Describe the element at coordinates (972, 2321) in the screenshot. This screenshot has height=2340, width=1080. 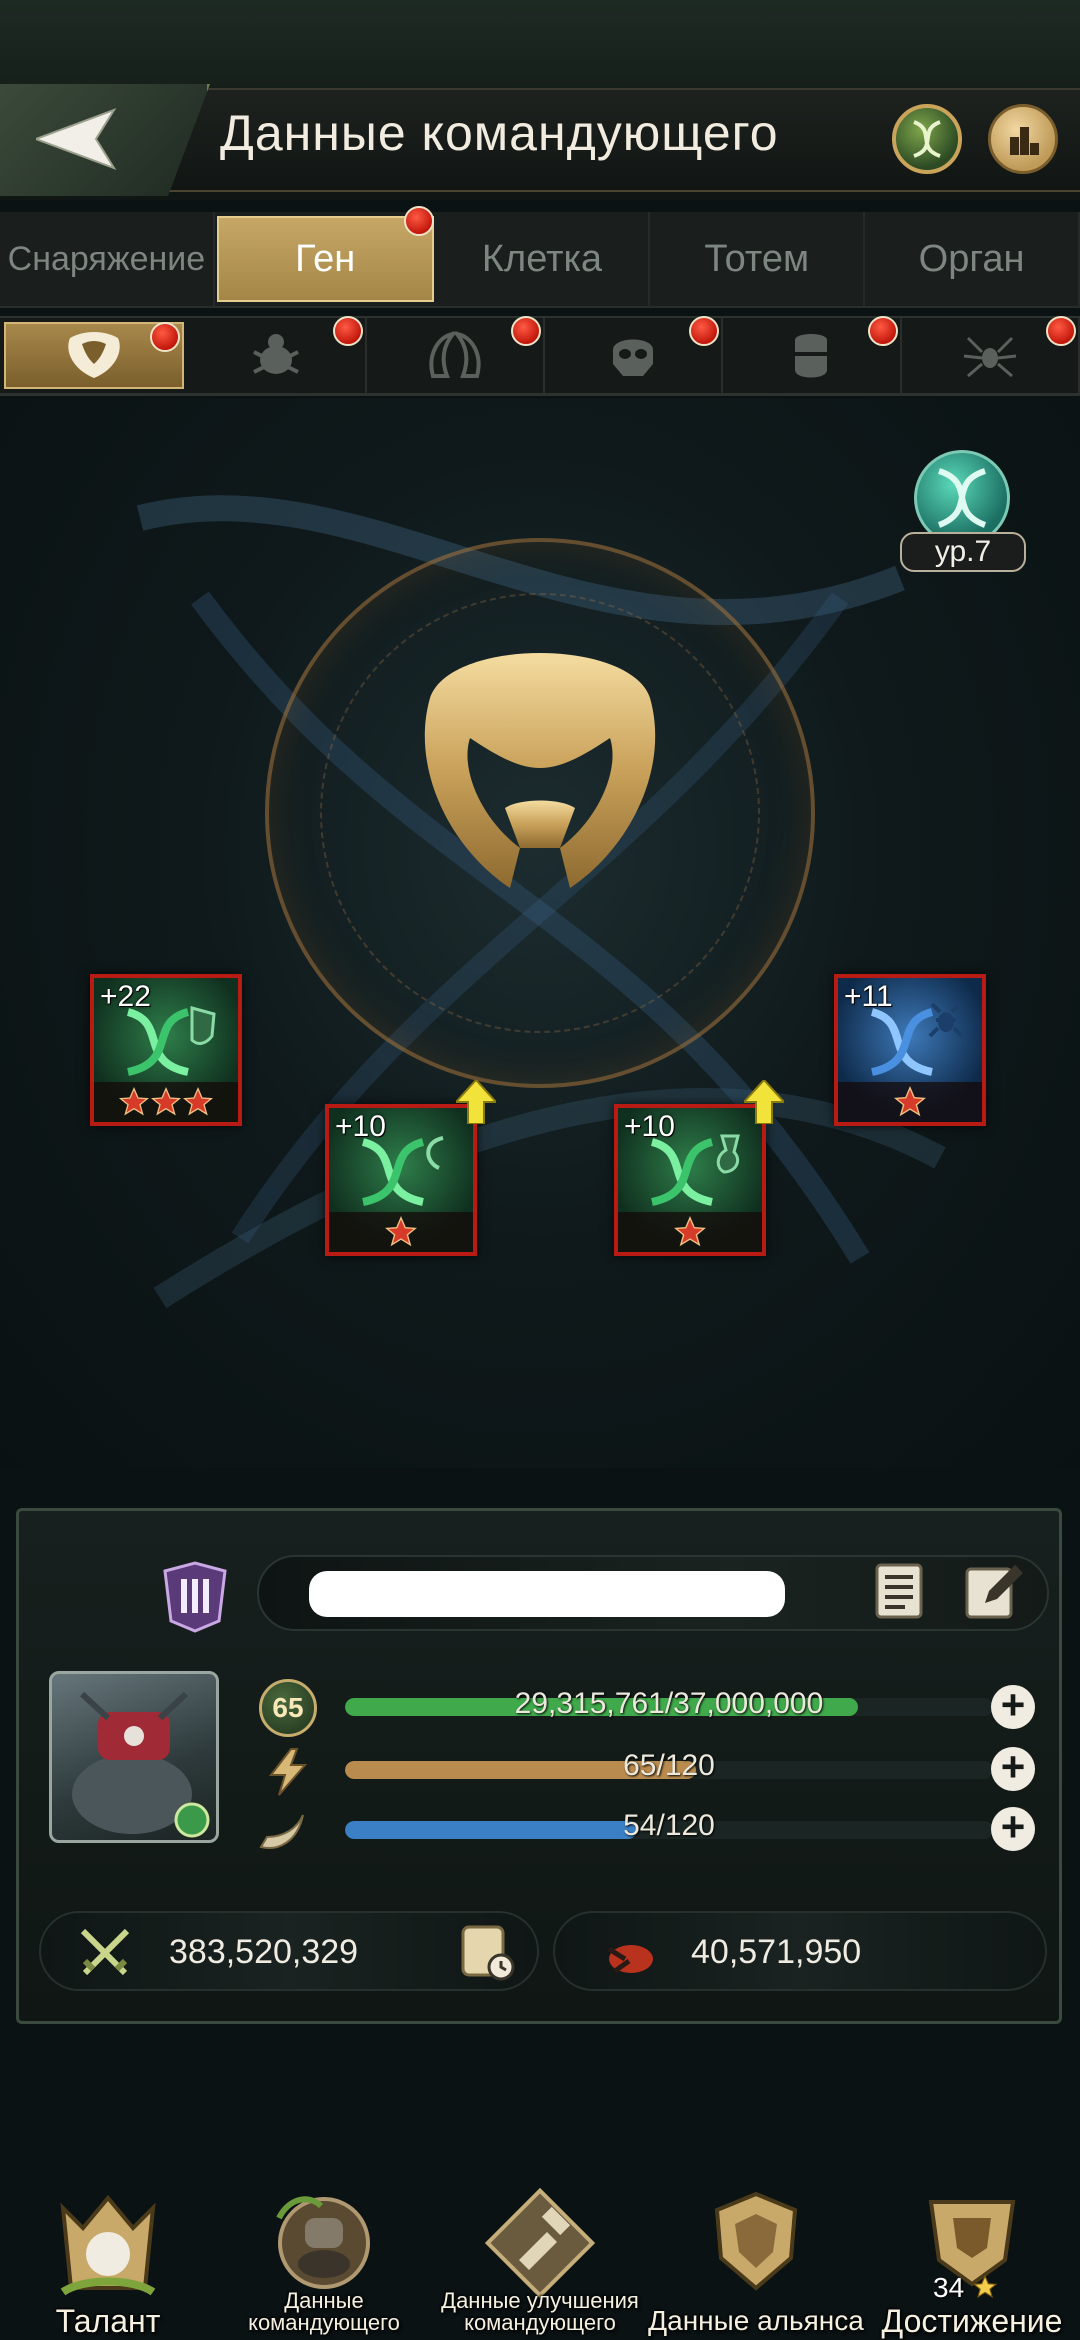
I see `nav-achievement-label: Достижение` at that location.